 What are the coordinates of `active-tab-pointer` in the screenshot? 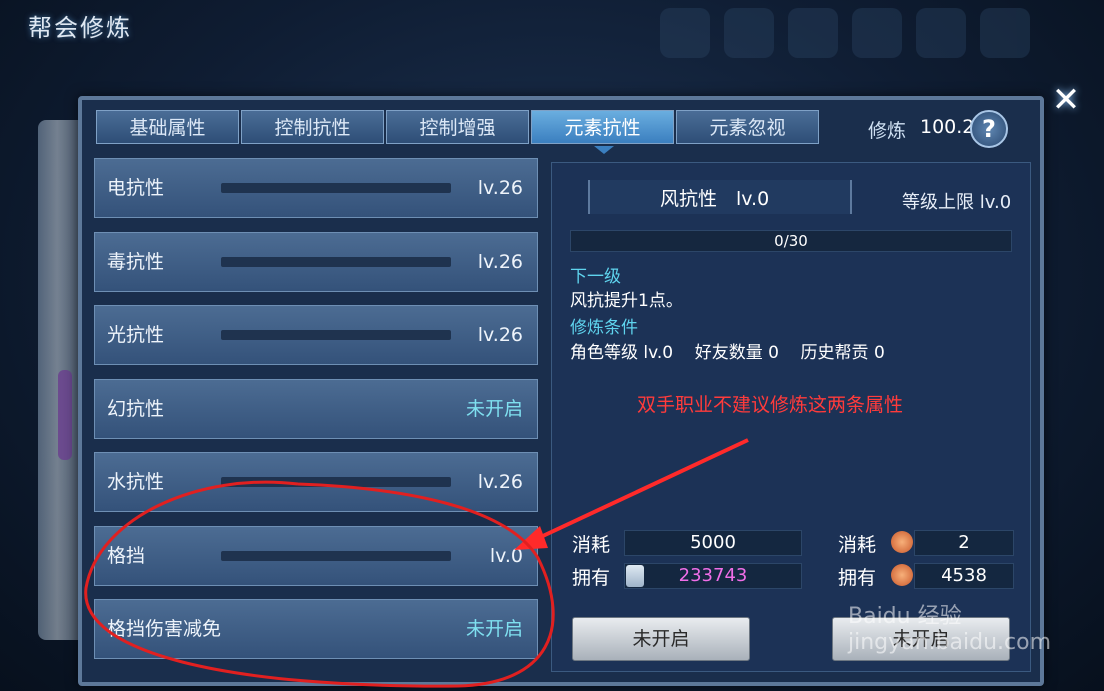 It's located at (604, 150).